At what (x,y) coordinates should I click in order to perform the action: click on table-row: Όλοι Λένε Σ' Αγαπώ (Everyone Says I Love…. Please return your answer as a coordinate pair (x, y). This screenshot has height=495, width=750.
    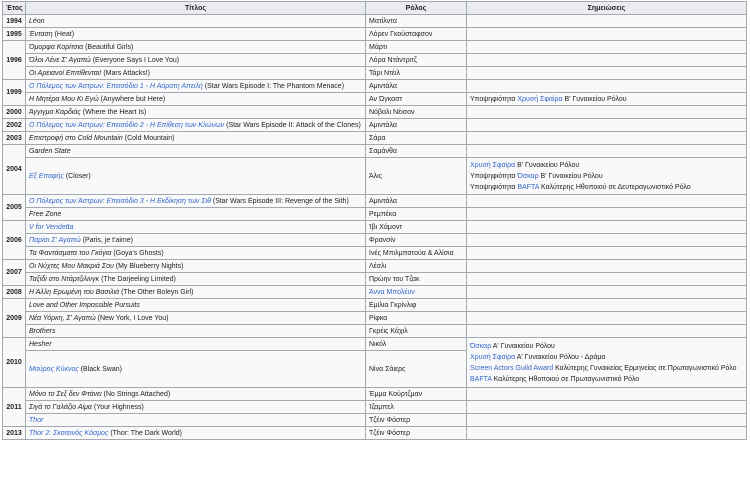
    Looking at the image, I should click on (375, 60).